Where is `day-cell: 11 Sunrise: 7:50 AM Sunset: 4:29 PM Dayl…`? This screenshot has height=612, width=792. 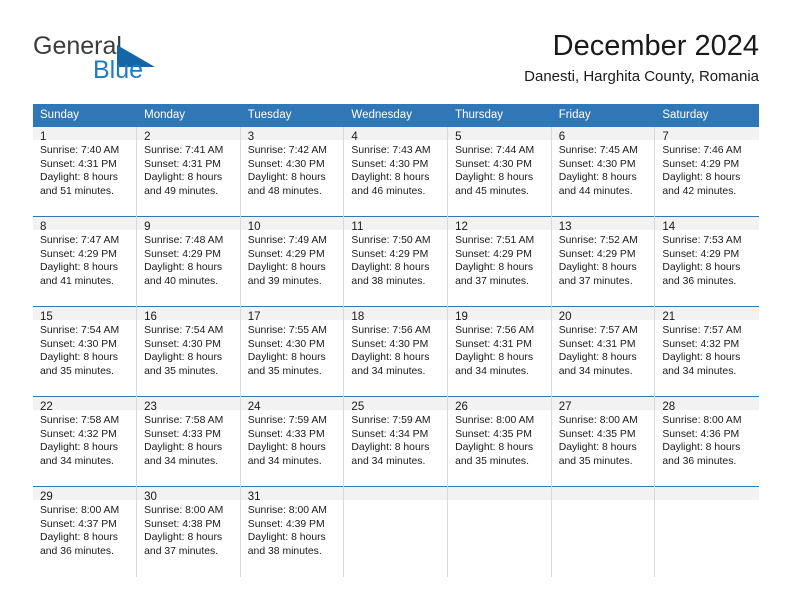
day-cell: 11 Sunrise: 7:50 AM Sunset: 4:29 PM Dayl… is located at coordinates (396, 261).